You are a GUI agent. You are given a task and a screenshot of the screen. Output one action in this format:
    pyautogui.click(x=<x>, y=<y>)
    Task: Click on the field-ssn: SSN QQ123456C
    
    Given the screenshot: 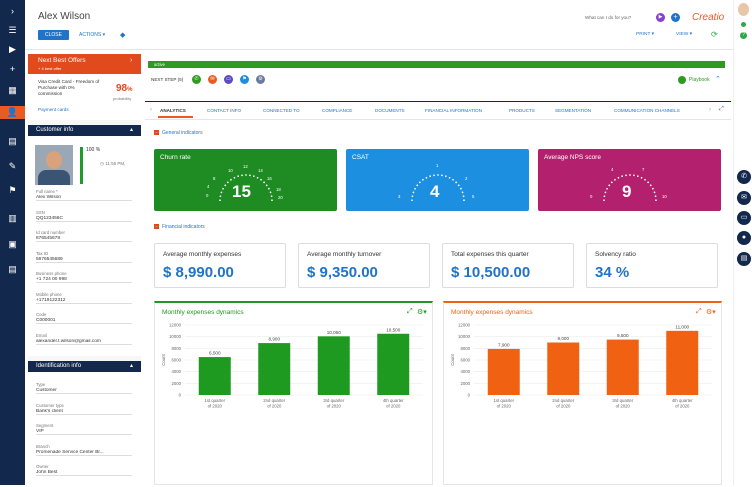 What is the action you would take?
    pyautogui.click(x=84, y=216)
    